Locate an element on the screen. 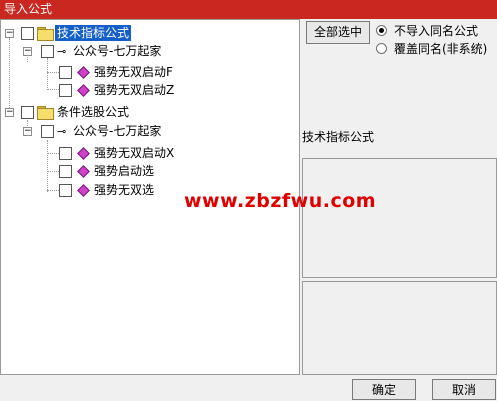 This screenshot has width=497, height=401. radio-label: 覆盖同名(非系统) is located at coordinates (441, 49).